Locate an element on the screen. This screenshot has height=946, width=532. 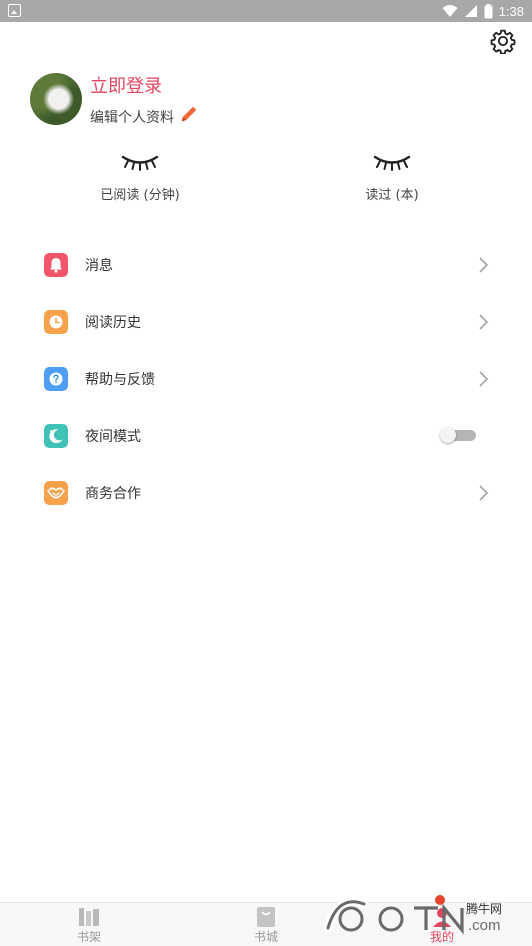
stat-read-minutes: 已阅读 (分钟) is located at coordinates (140, 177).